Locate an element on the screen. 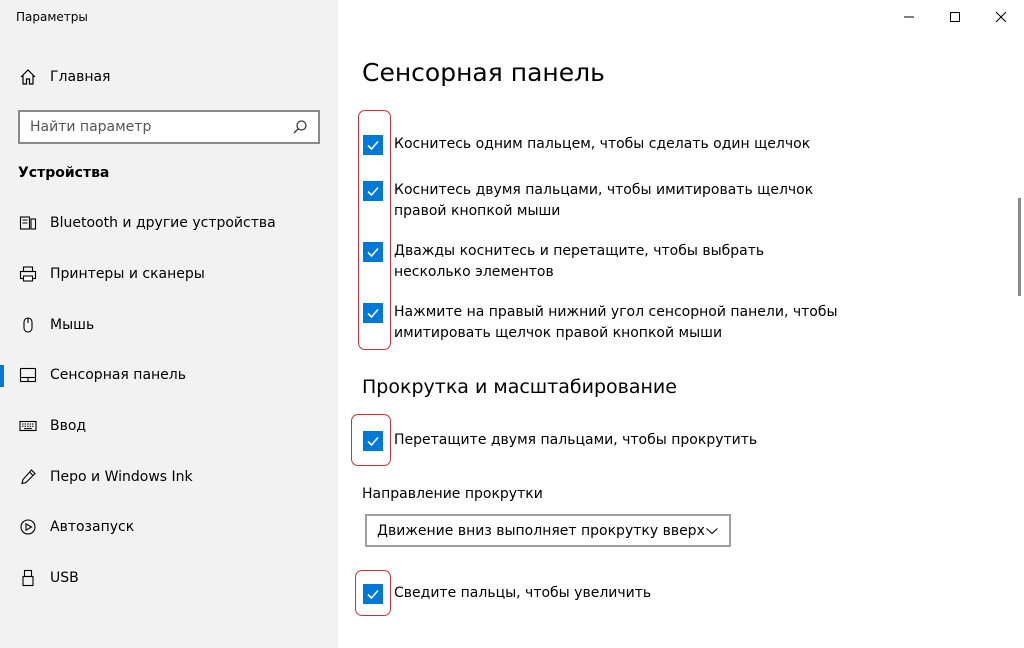 This screenshot has width=1024, height=648. sidebar-item-label: Сенсорная панель is located at coordinates (118, 375).